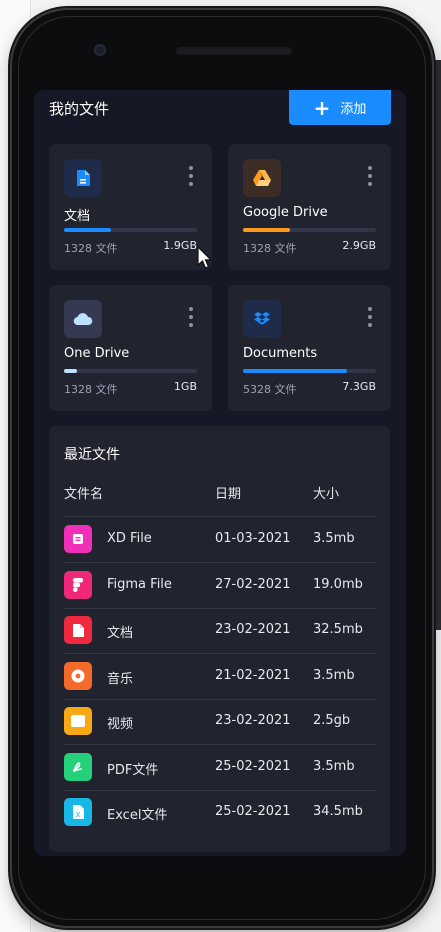 This screenshot has height=932, width=441. I want to click on file-row: 视频 23-02-2021 2.5gb, so click(220, 722).